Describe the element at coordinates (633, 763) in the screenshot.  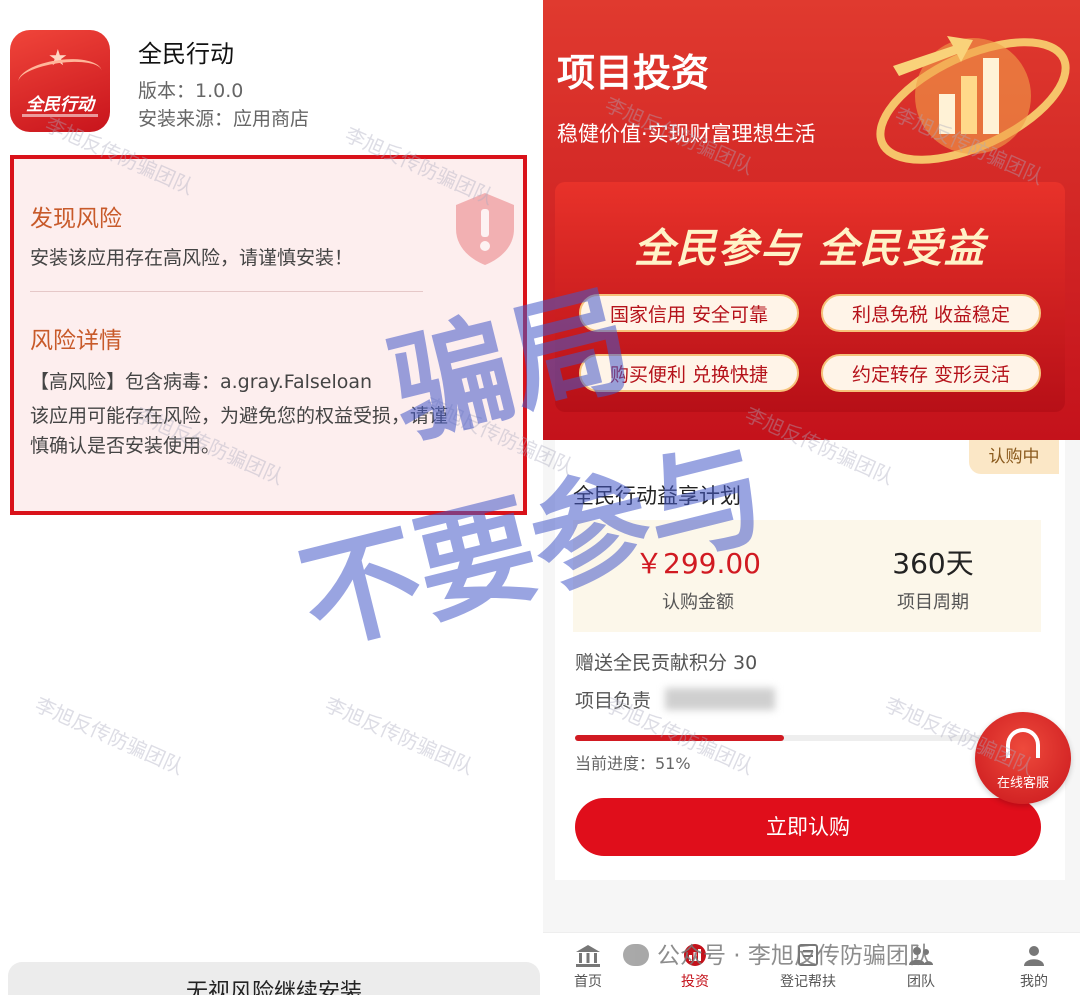
I see `progress-label: 当前进度：51%` at that location.